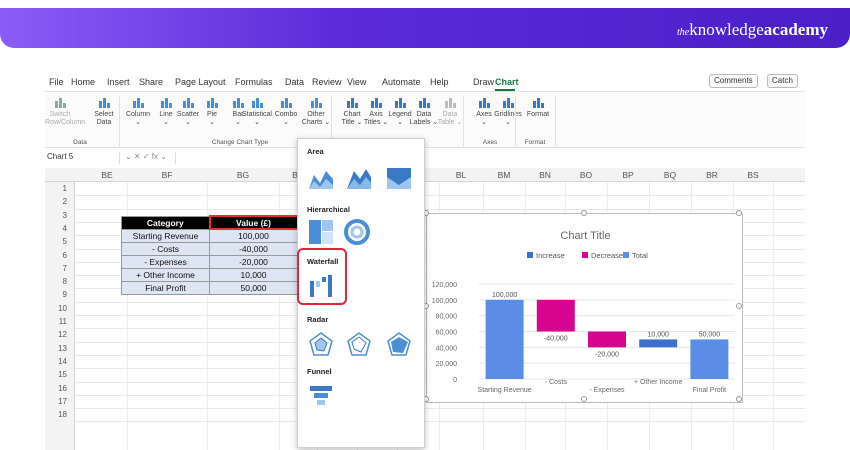 This screenshot has width=850, height=450. What do you see at coordinates (60, 374) in the screenshot?
I see `row-header: 15` at bounding box center [60, 374].